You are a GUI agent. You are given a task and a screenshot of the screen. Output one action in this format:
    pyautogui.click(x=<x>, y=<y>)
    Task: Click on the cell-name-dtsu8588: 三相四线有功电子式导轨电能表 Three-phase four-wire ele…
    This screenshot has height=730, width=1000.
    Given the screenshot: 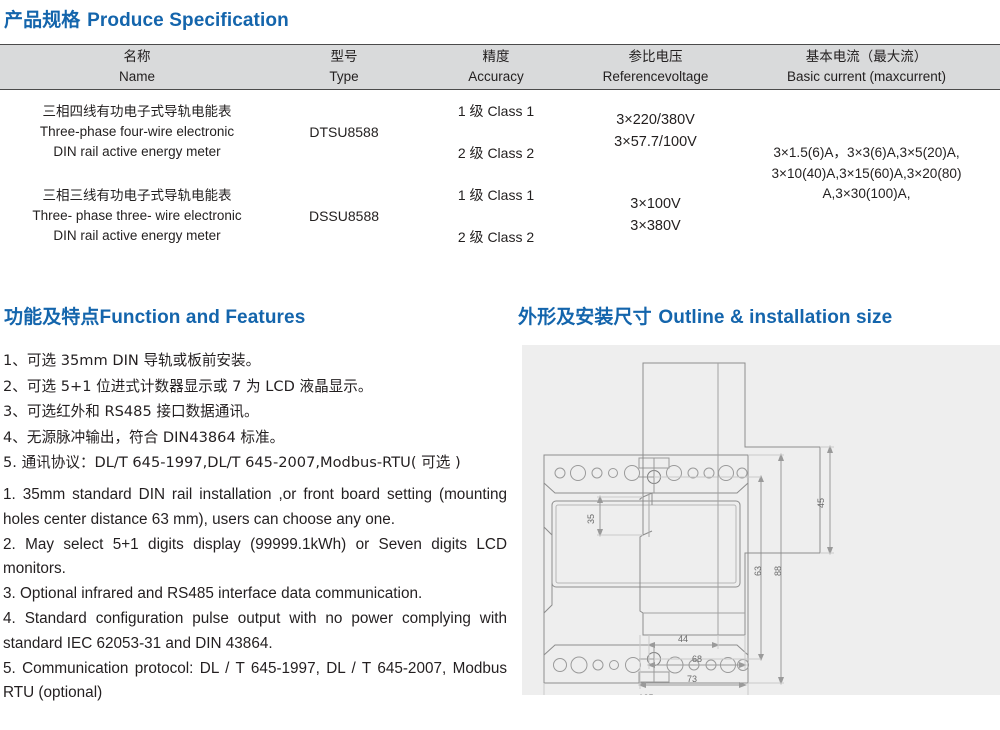 What is the action you would take?
    pyautogui.click(x=137, y=131)
    